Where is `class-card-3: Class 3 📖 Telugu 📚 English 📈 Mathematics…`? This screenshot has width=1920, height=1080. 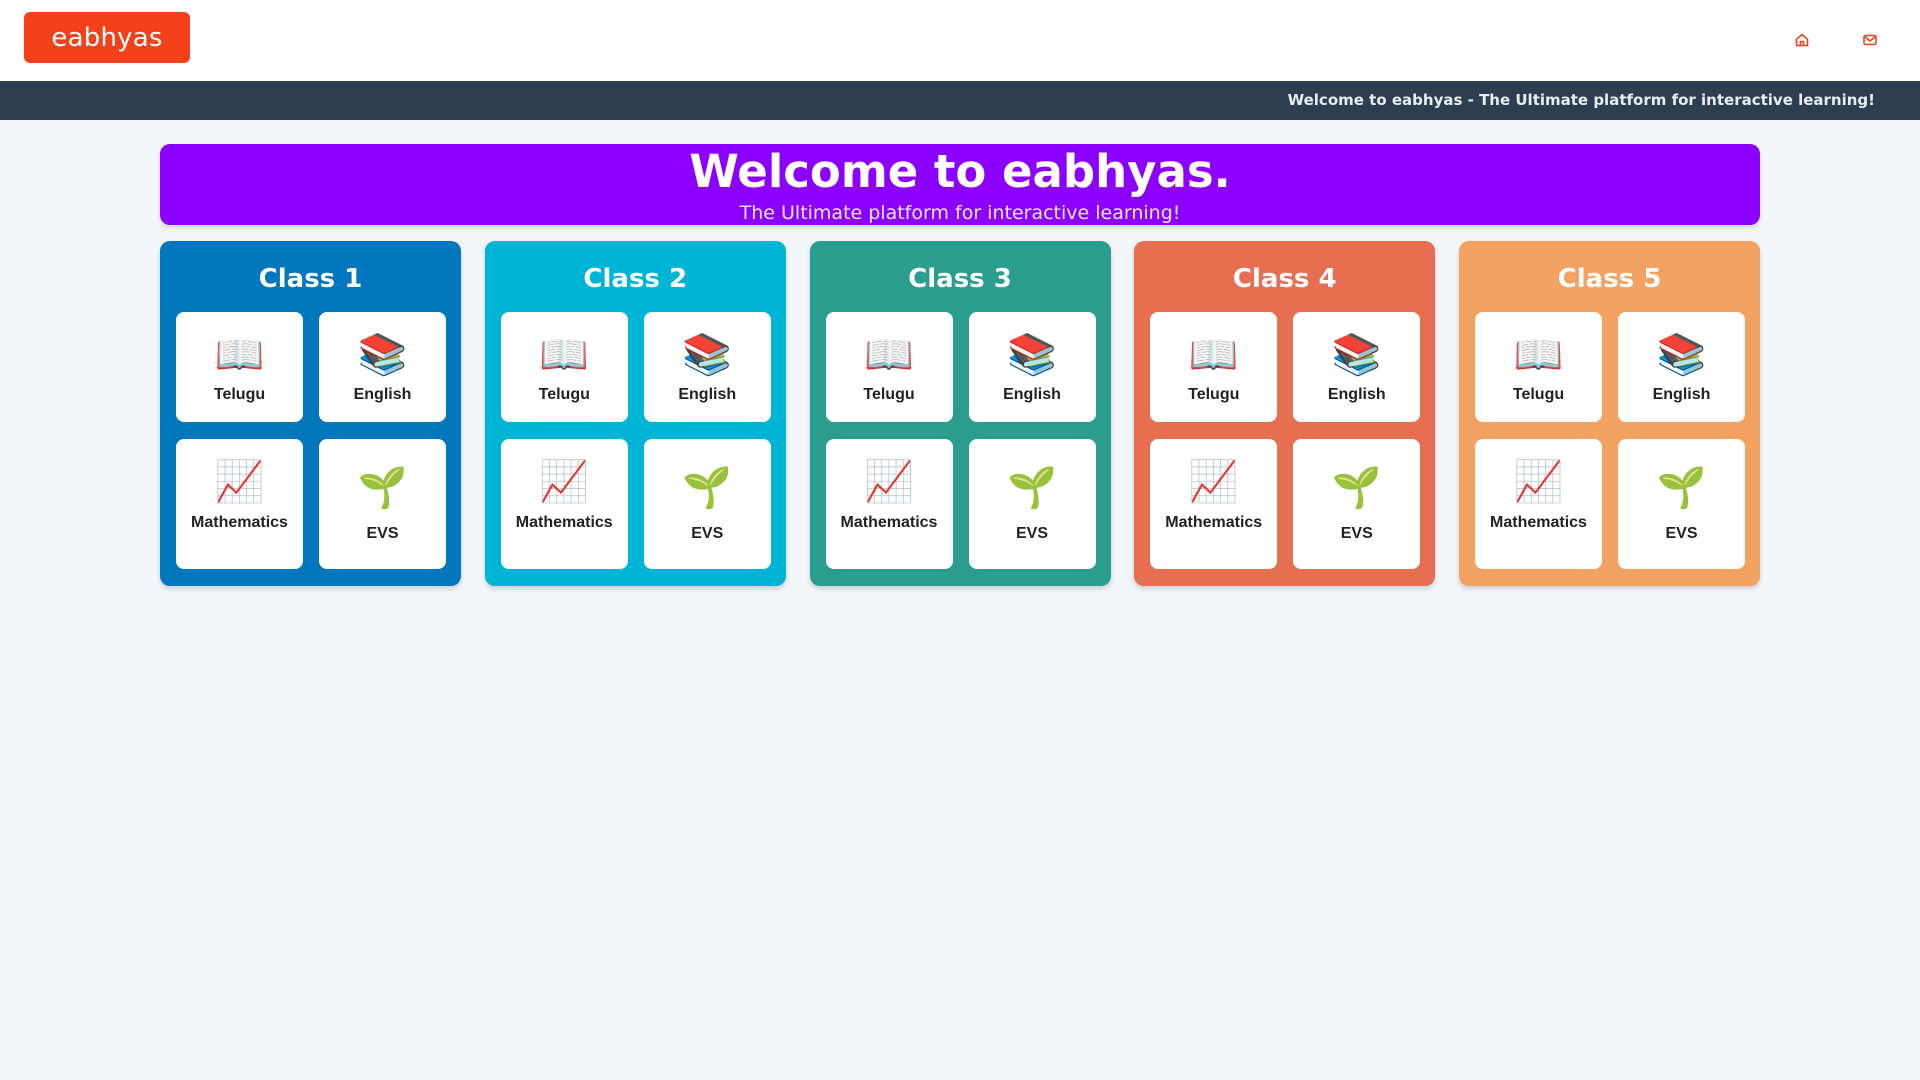
class-card-3: Class 3 📖 Telugu 📚 English 📈 Mathematics… is located at coordinates (960, 413).